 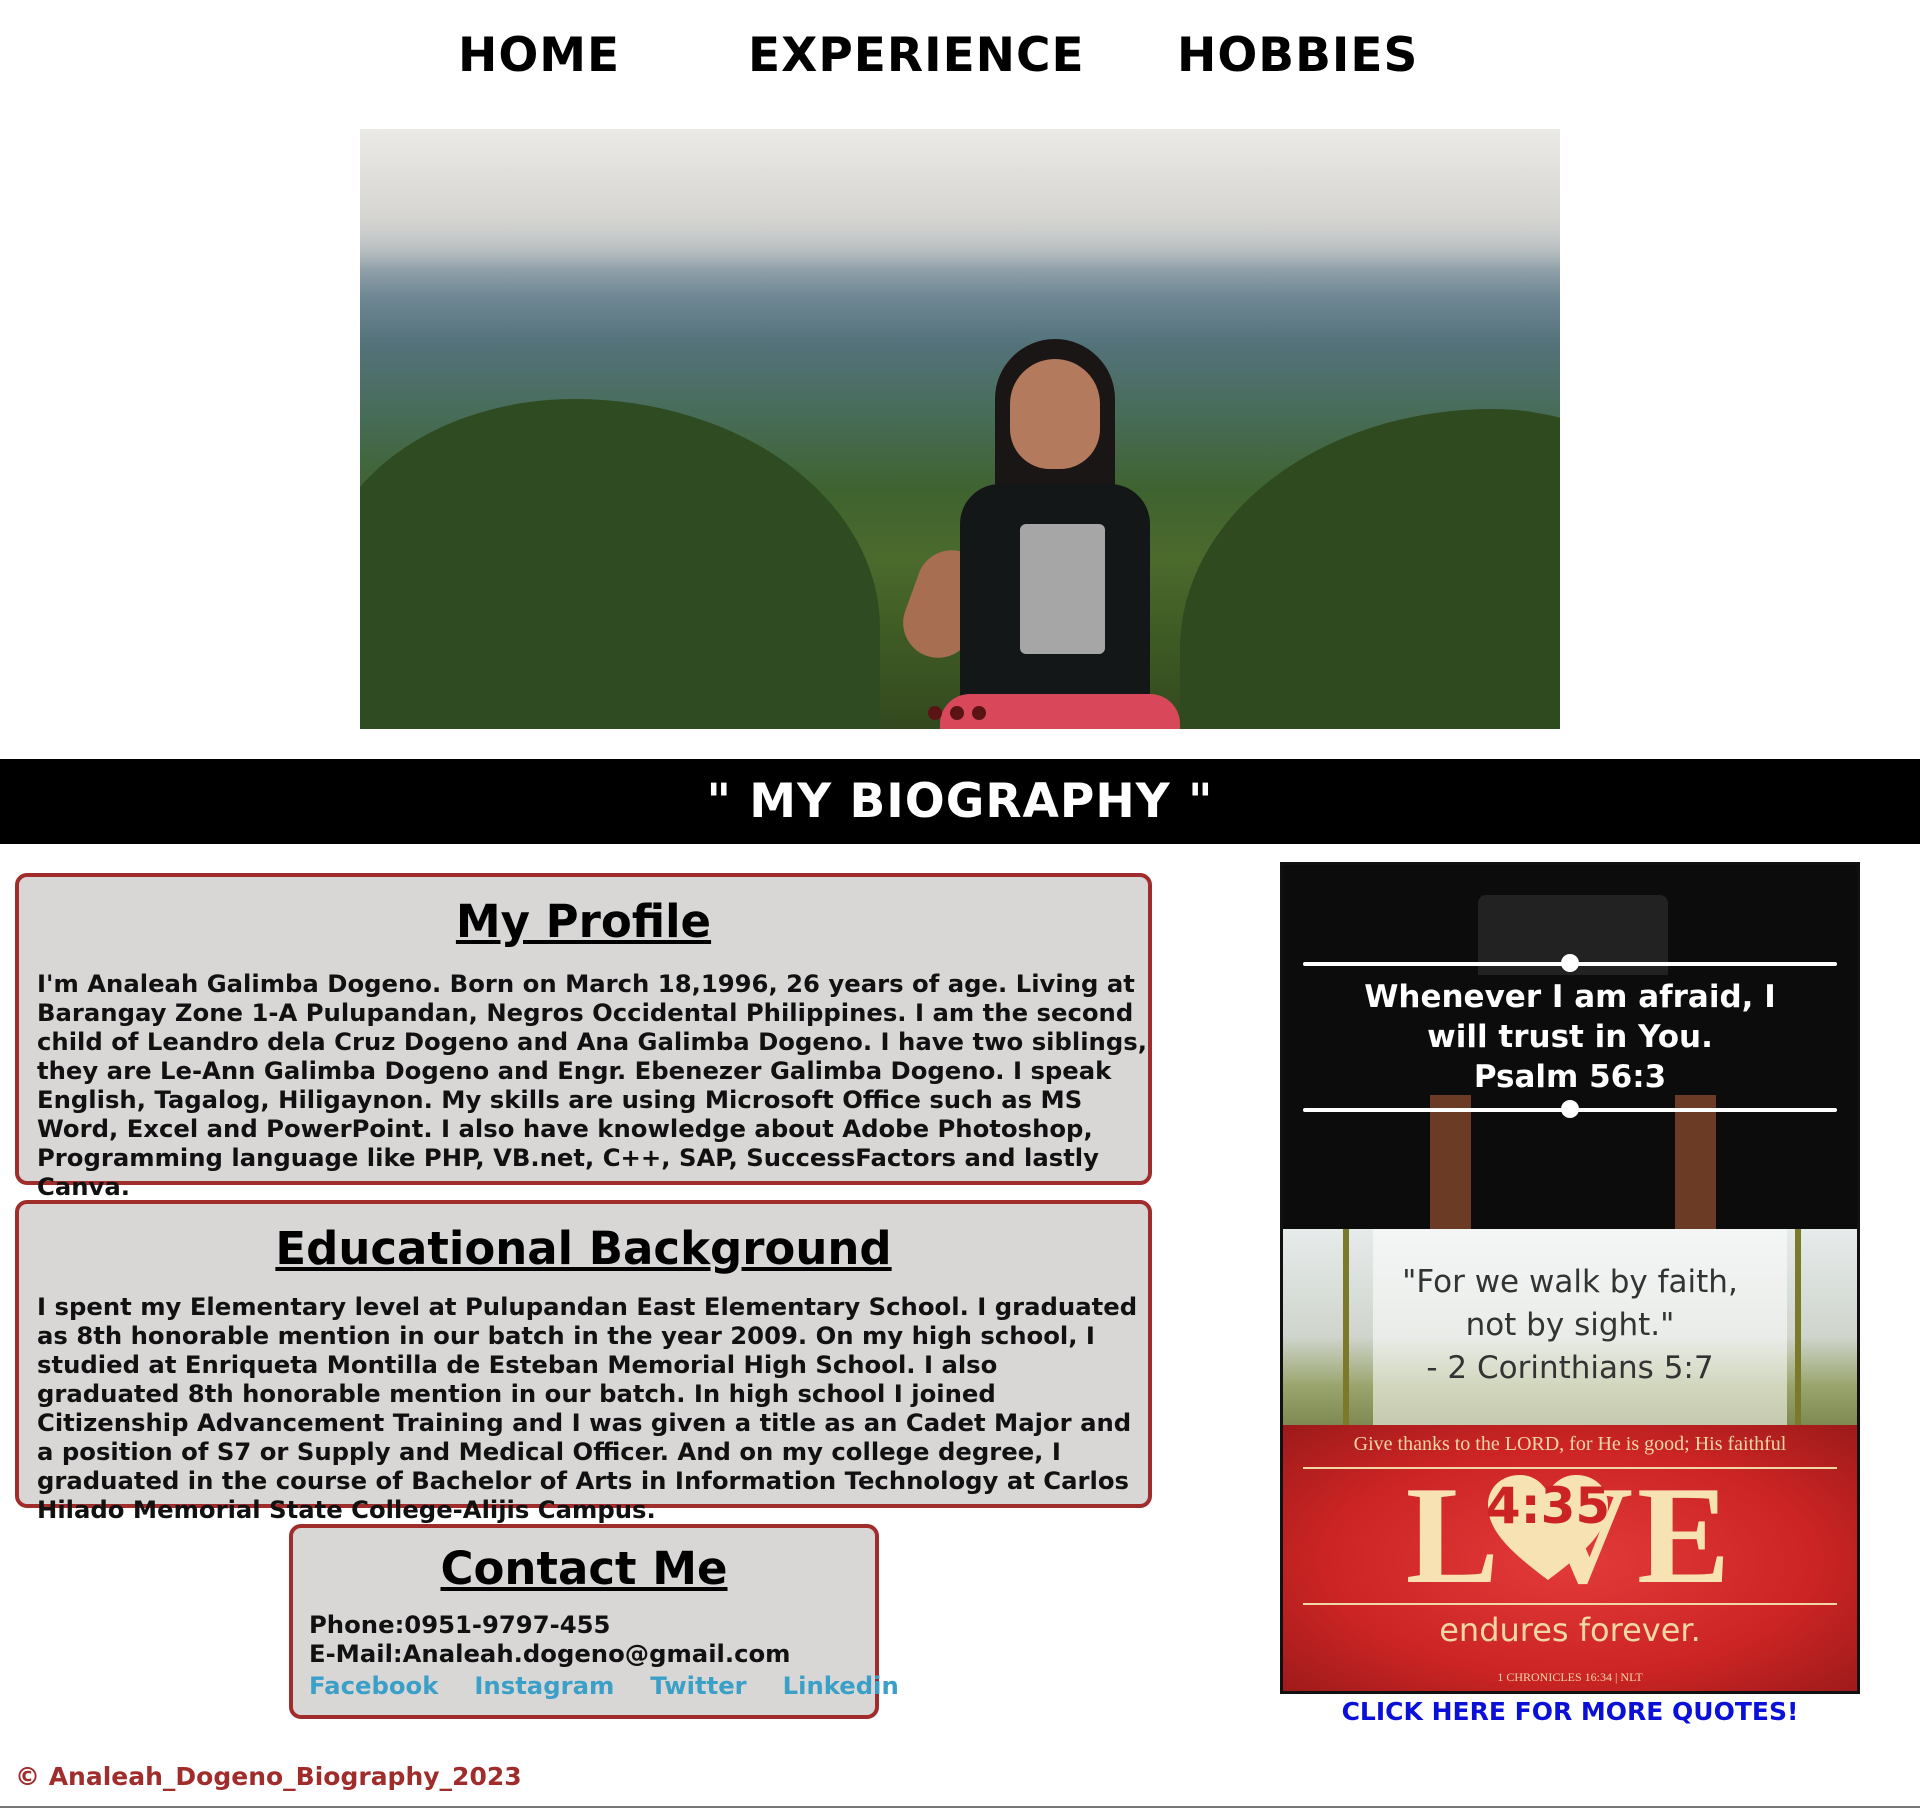 What do you see at coordinates (1570, 1077) in the screenshot?
I see `psalm-line-3: Psalm 56:3` at bounding box center [1570, 1077].